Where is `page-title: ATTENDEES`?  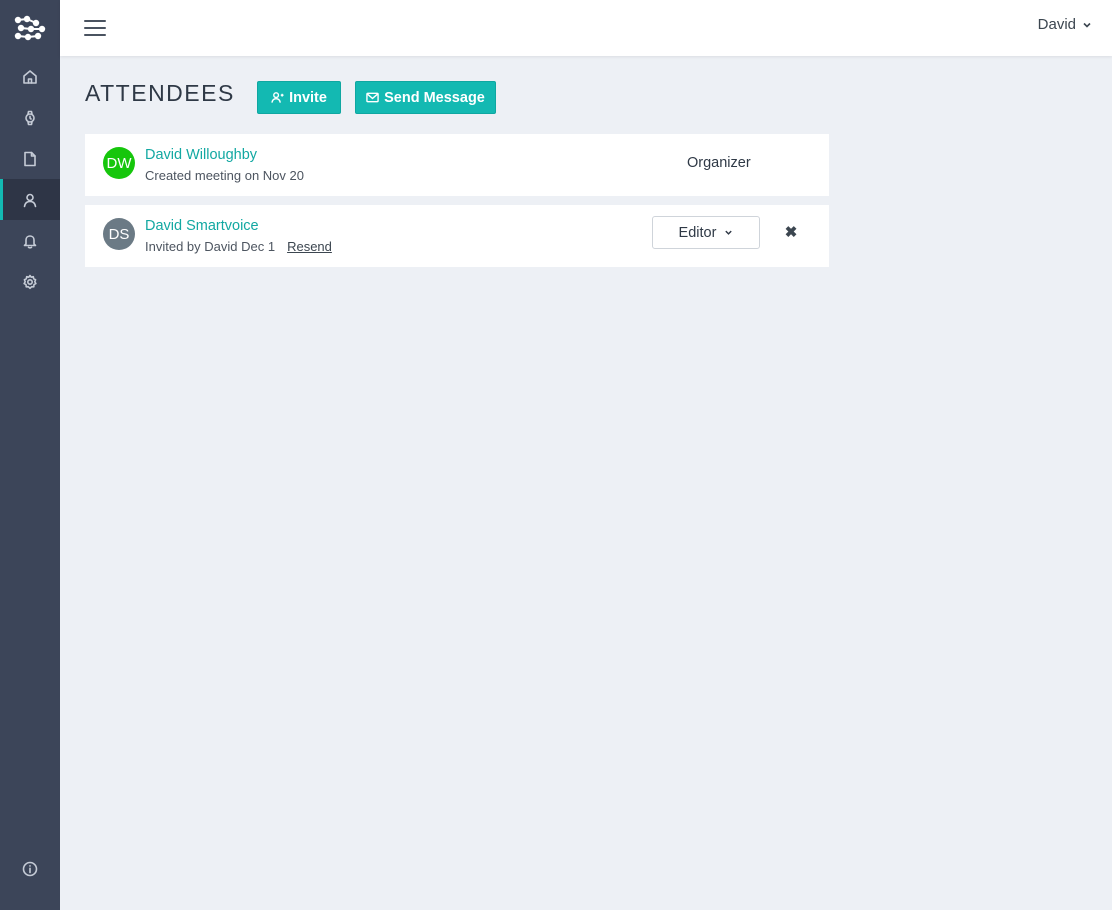 page-title: ATTENDEES is located at coordinates (160, 93).